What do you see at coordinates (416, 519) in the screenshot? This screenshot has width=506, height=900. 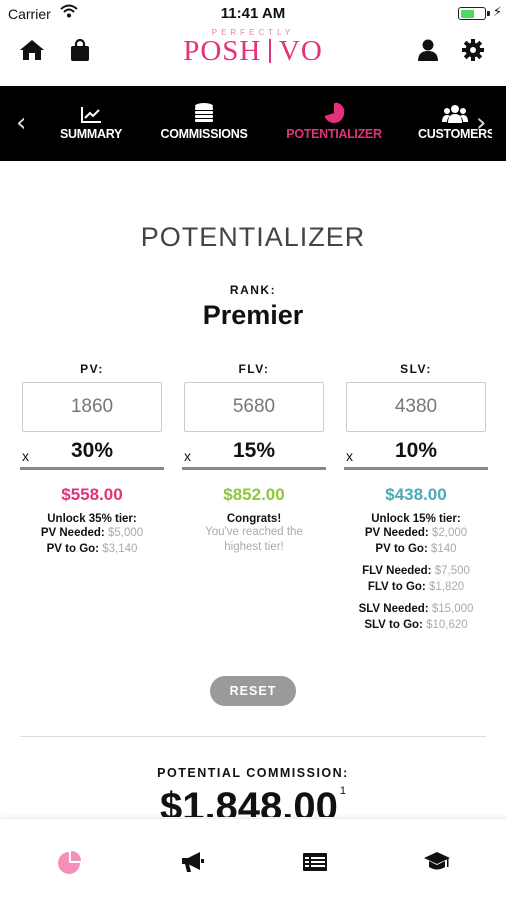 I see `slv-tier-message: Unlock 15% tier:` at bounding box center [416, 519].